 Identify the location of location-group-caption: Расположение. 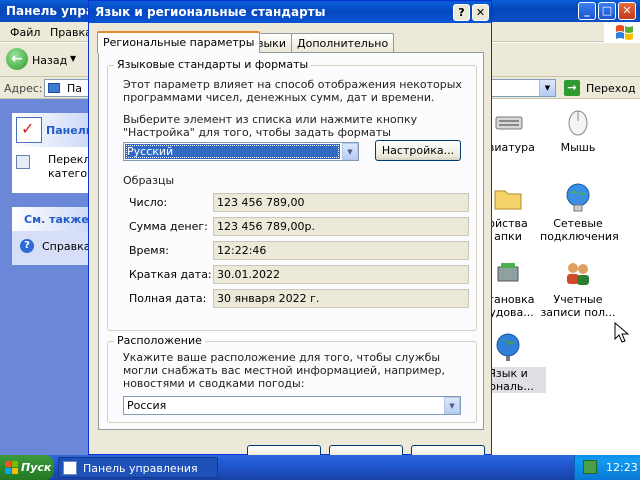
(159, 340).